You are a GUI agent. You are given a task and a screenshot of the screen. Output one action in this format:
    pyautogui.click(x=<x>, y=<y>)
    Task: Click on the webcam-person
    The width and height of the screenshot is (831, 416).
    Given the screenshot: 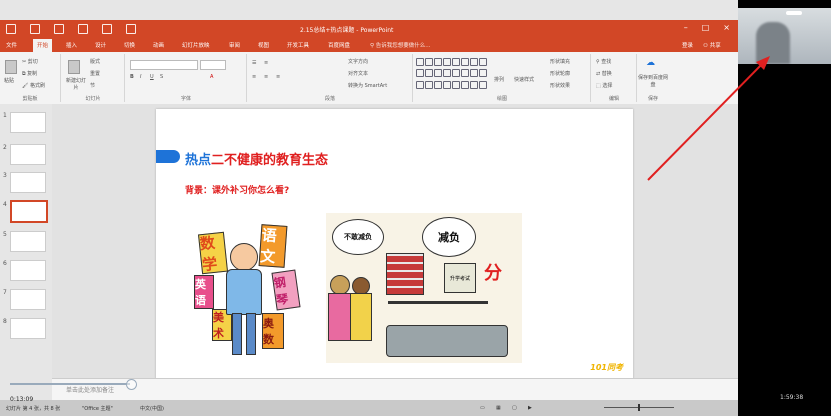 What is the action you would take?
    pyautogui.click(x=773, y=43)
    